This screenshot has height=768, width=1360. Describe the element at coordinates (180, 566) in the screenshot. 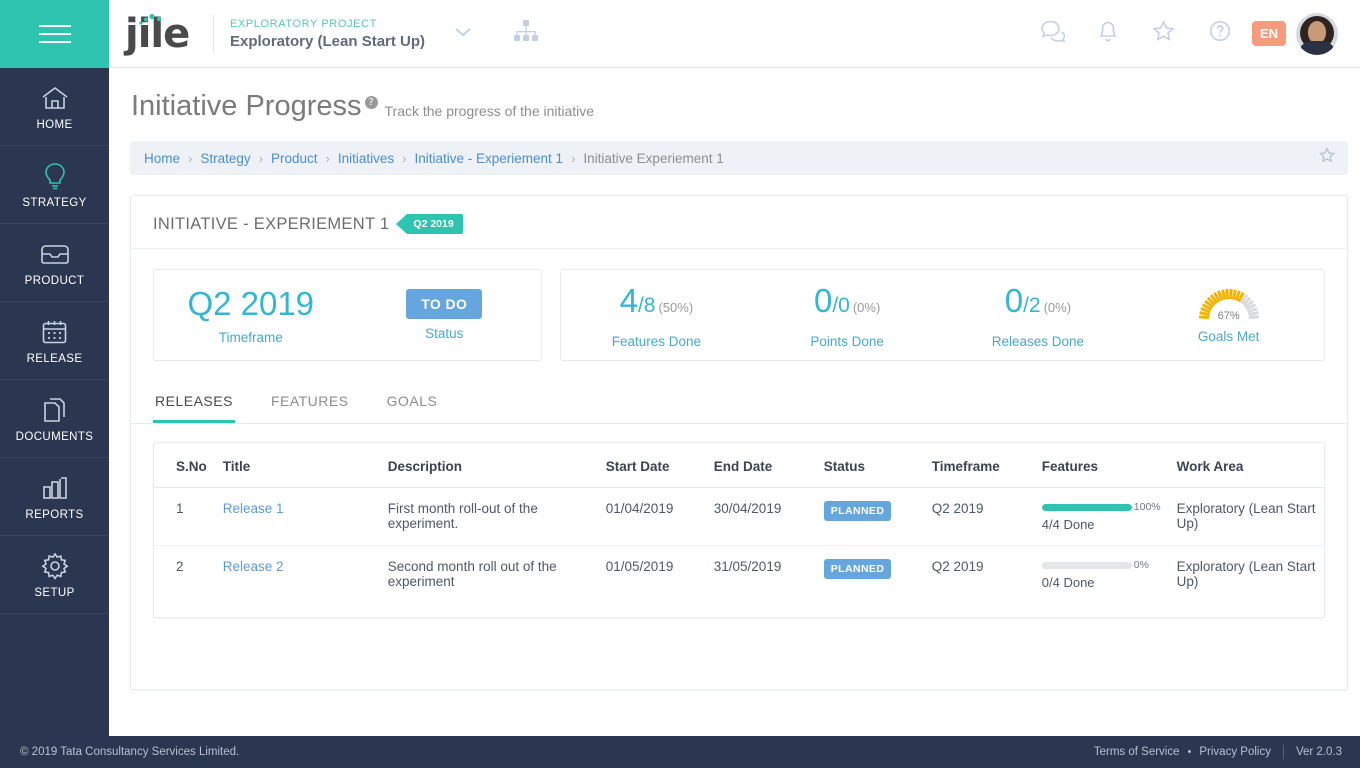

I see `cell-sno: 2` at that location.